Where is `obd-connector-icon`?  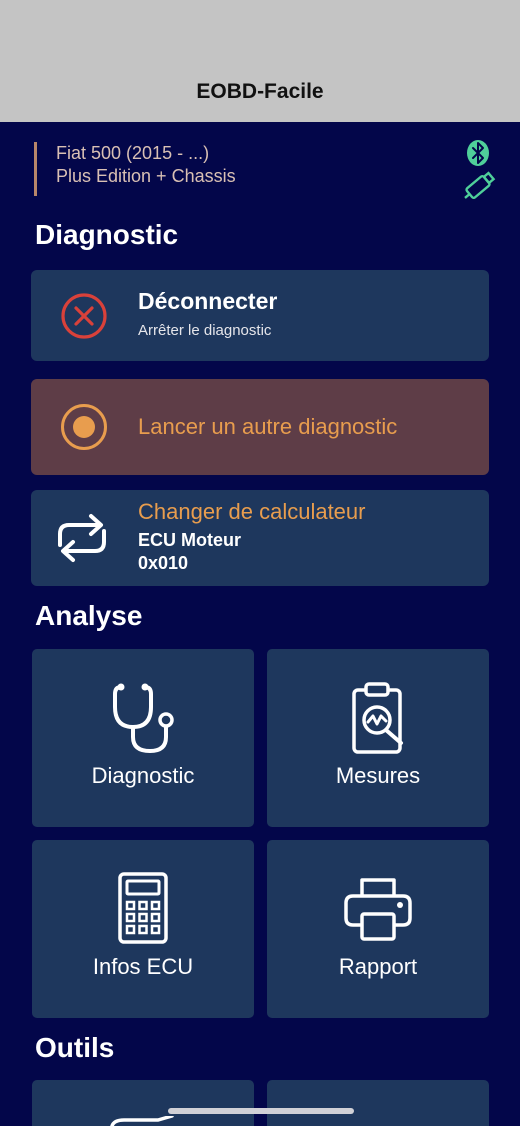 obd-connector-icon is located at coordinates (480, 185).